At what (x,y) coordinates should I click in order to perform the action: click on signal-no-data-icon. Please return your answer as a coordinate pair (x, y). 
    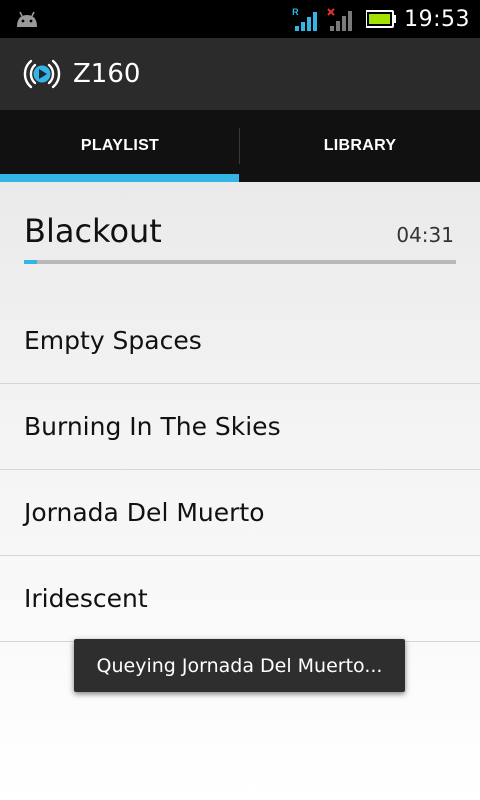
    Looking at the image, I should click on (340, 19).